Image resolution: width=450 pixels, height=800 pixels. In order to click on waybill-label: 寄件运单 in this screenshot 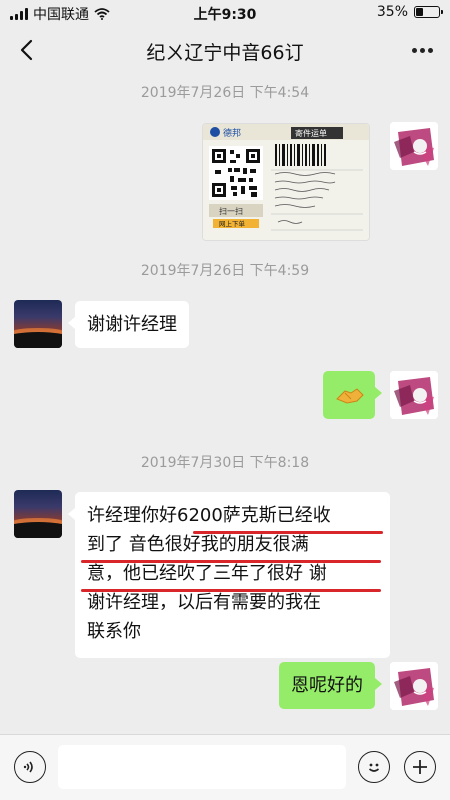, I will do `click(311, 133)`.